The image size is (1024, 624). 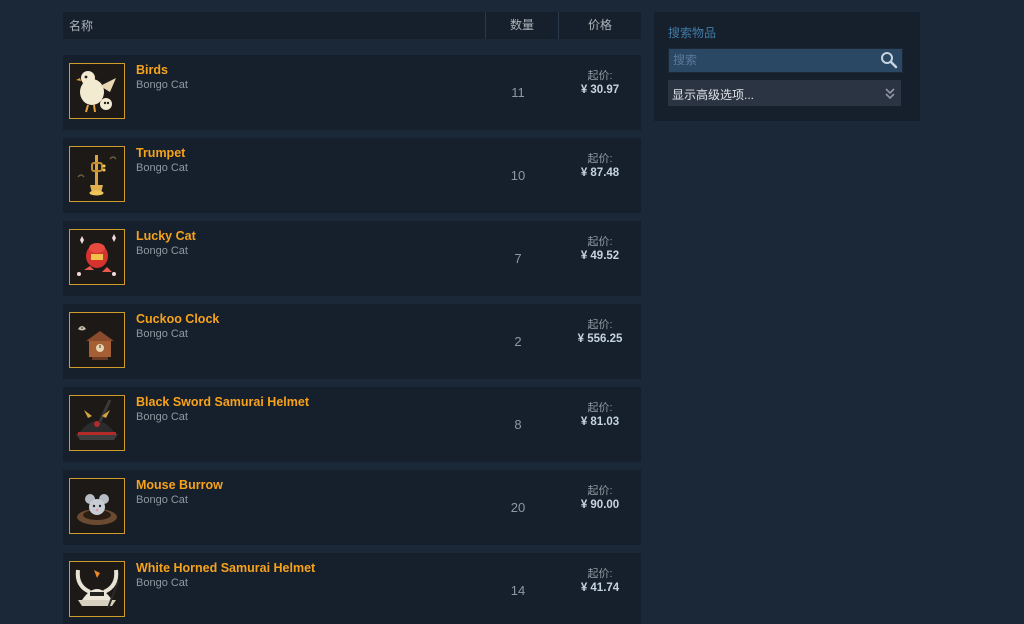 I want to click on price-value: ¥ 30.97, so click(x=600, y=90).